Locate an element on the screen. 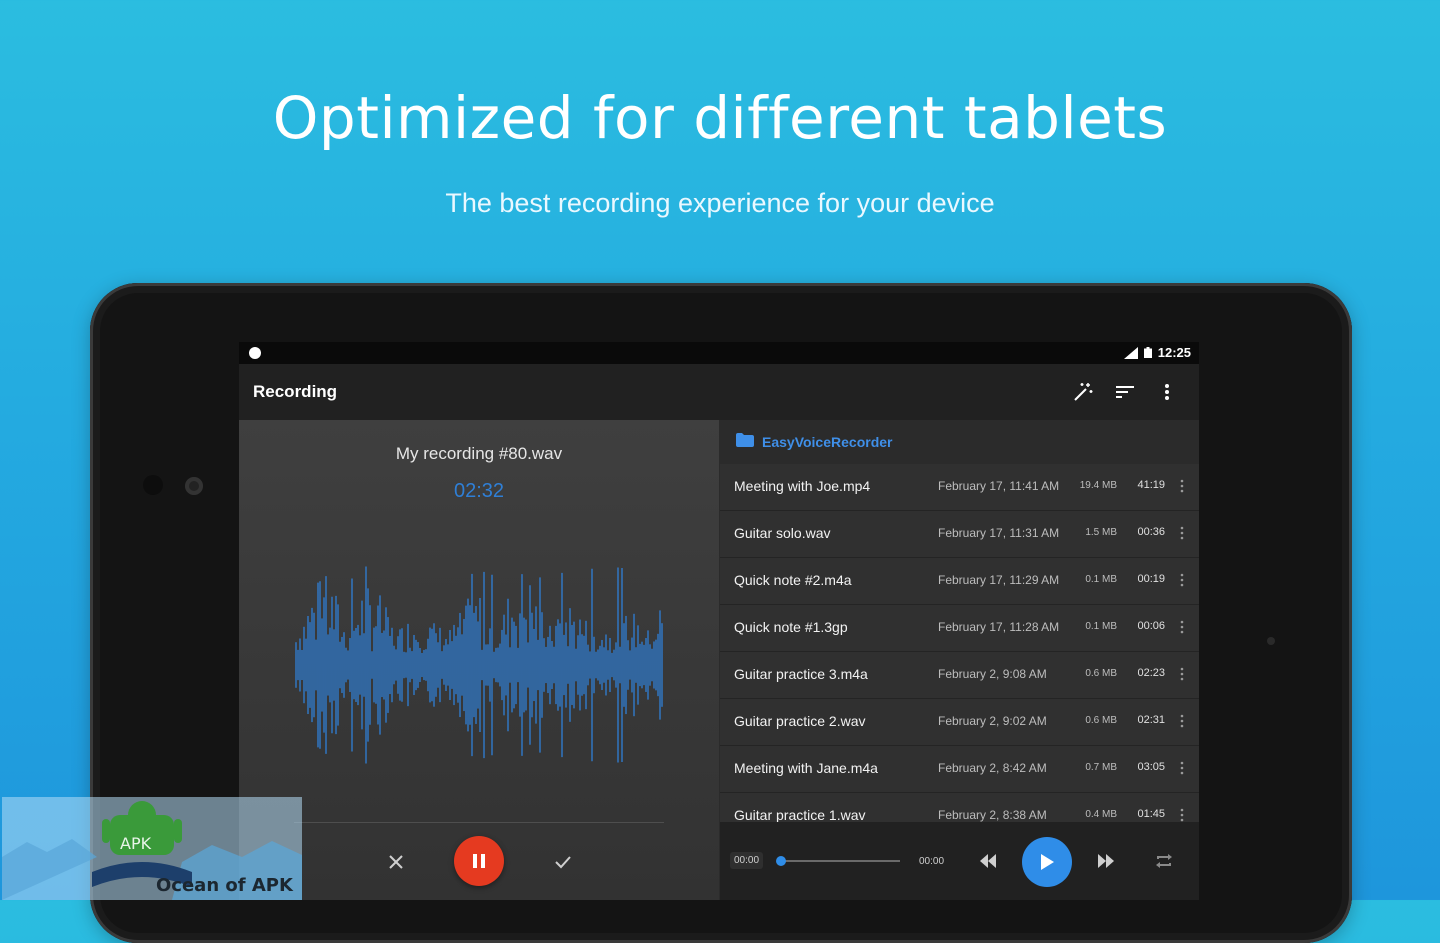  recording-name: Quick note #1.3gp is located at coordinates (791, 627).